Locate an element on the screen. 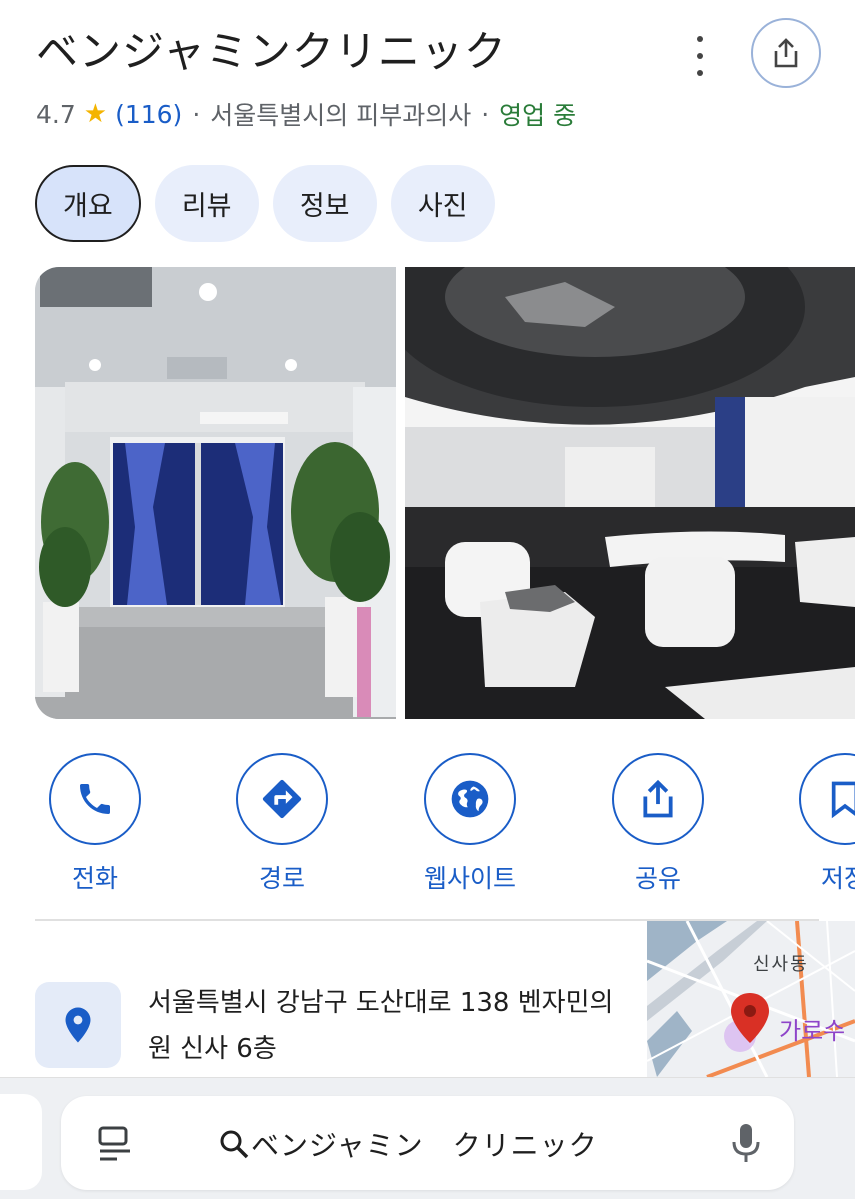 Image resolution: width=855 pixels, height=1199 pixels. website-label: 웹사이트 is located at coordinates (469, 878).